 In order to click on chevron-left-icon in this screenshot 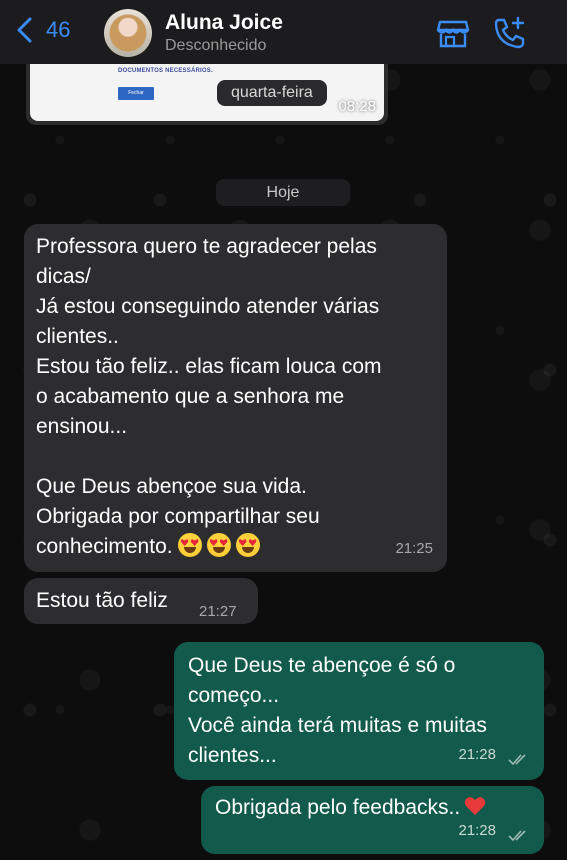, I will do `click(24, 30)`.